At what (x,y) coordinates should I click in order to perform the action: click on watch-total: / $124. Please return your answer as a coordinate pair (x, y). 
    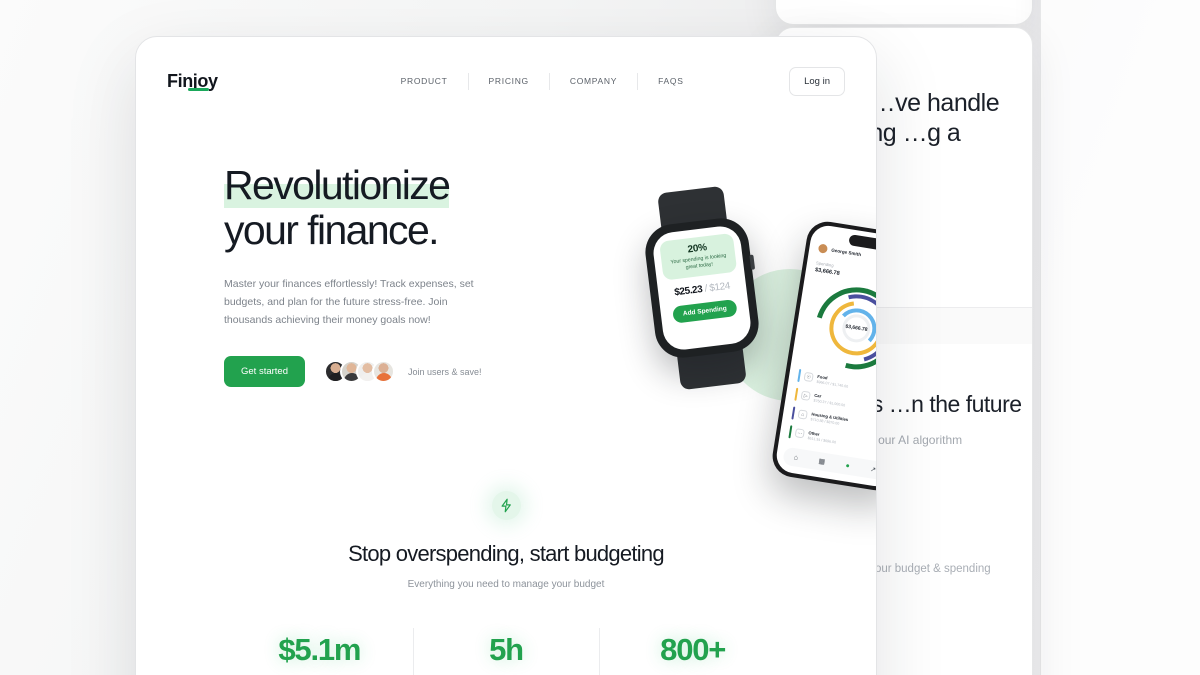
    Looking at the image, I should click on (717, 287).